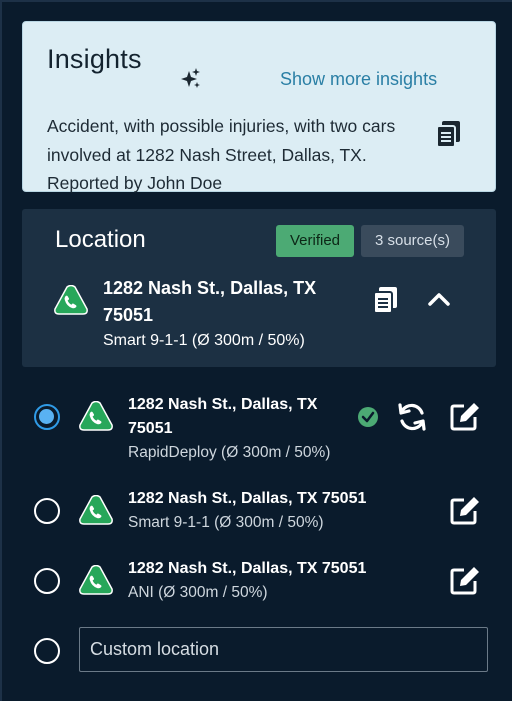  What do you see at coordinates (47, 581) in the screenshot?
I see `radio-ani` at bounding box center [47, 581].